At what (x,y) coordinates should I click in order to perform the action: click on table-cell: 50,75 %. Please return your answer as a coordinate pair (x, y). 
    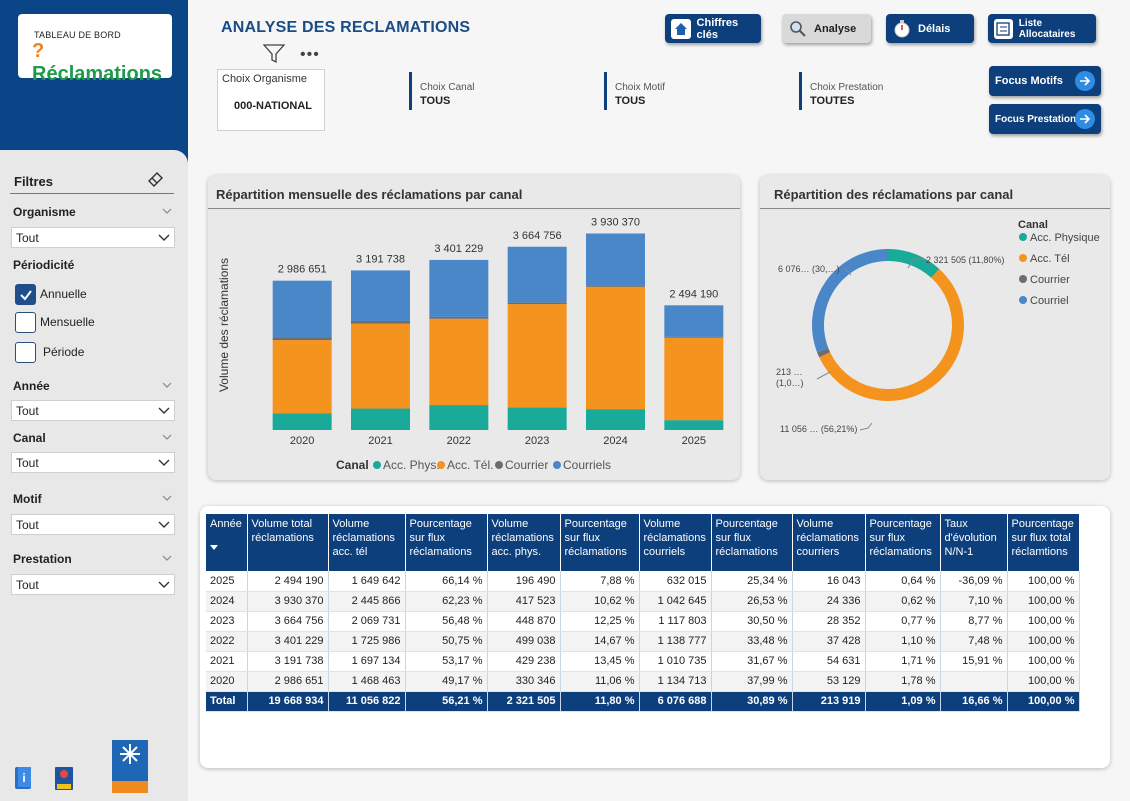
    Looking at the image, I should click on (446, 641).